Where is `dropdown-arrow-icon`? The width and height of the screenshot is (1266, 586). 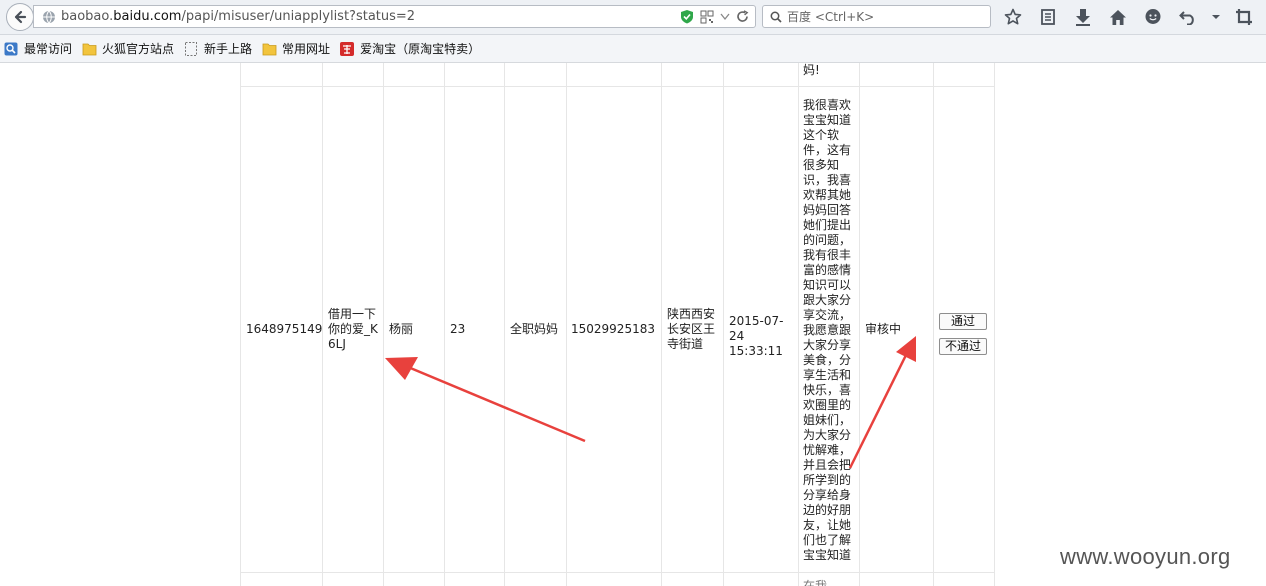
dropdown-arrow-icon is located at coordinates (725, 17).